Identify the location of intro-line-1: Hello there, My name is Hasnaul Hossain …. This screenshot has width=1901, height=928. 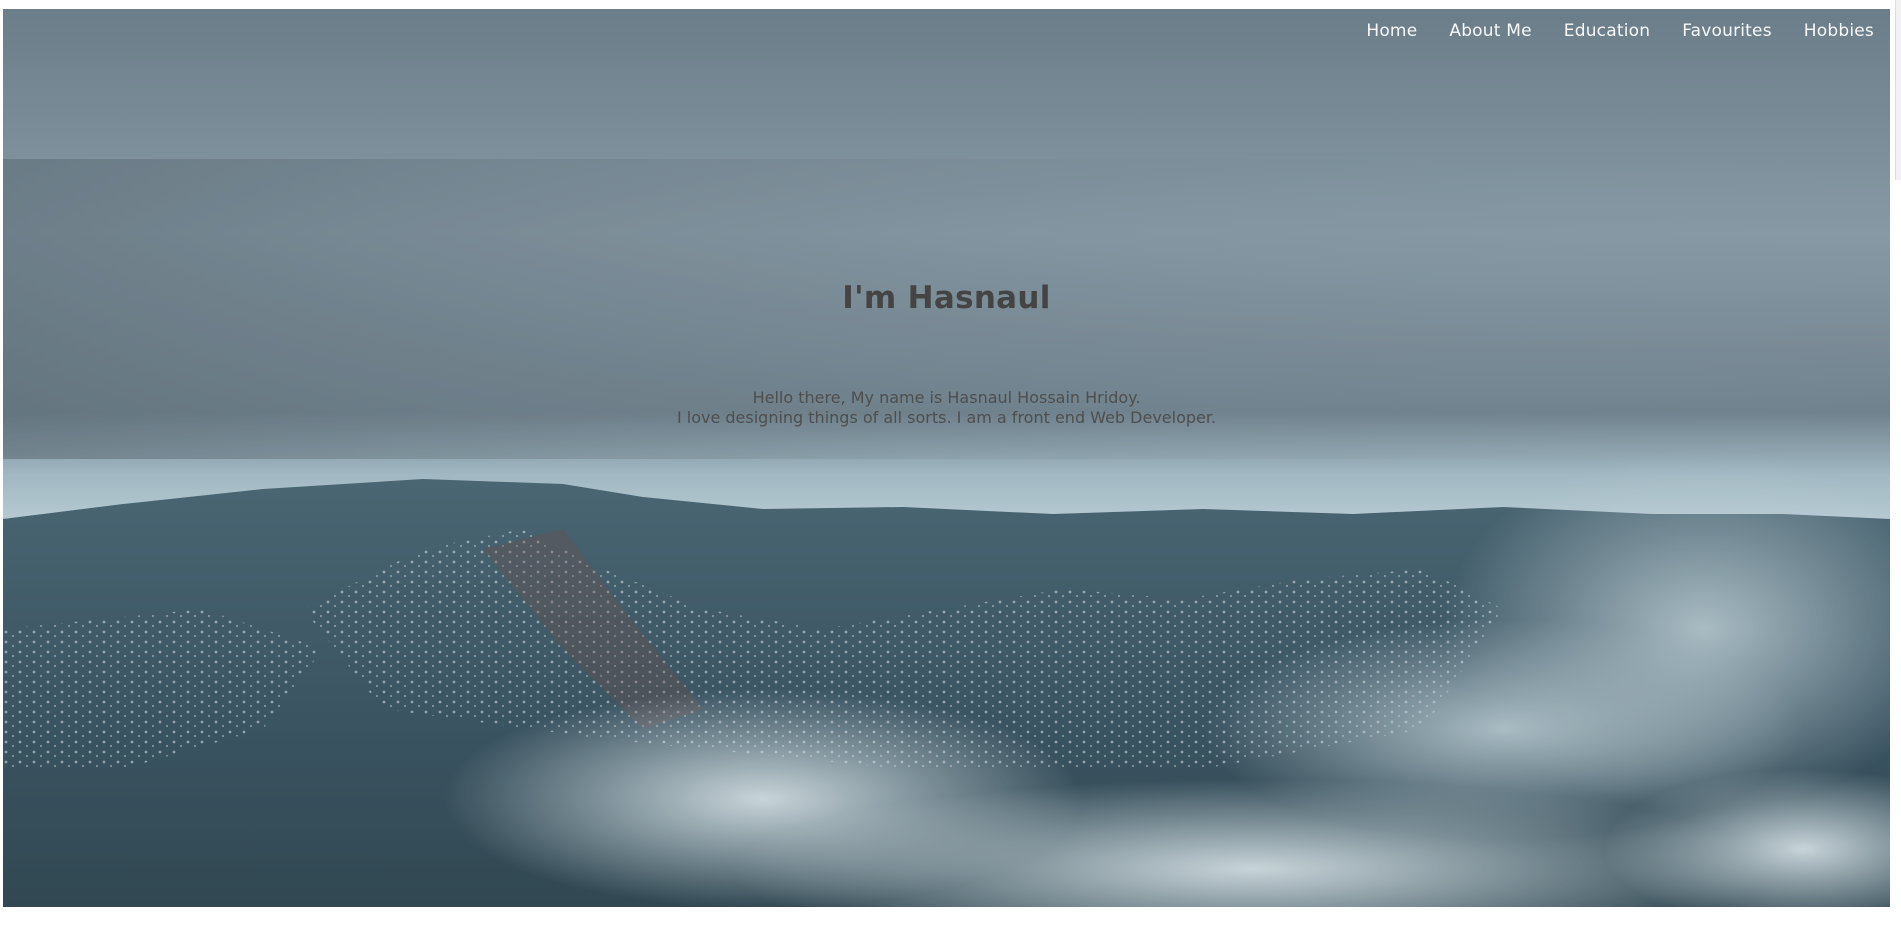
(946, 397).